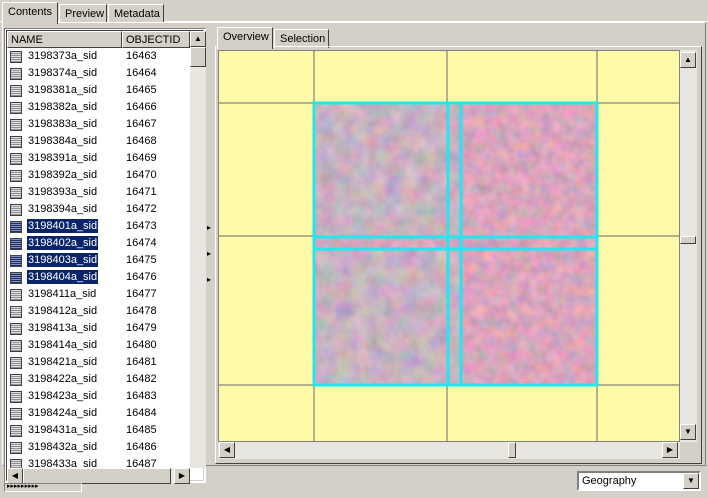  I want to click on map-scroll-thumb-vertical, so click(688, 240).